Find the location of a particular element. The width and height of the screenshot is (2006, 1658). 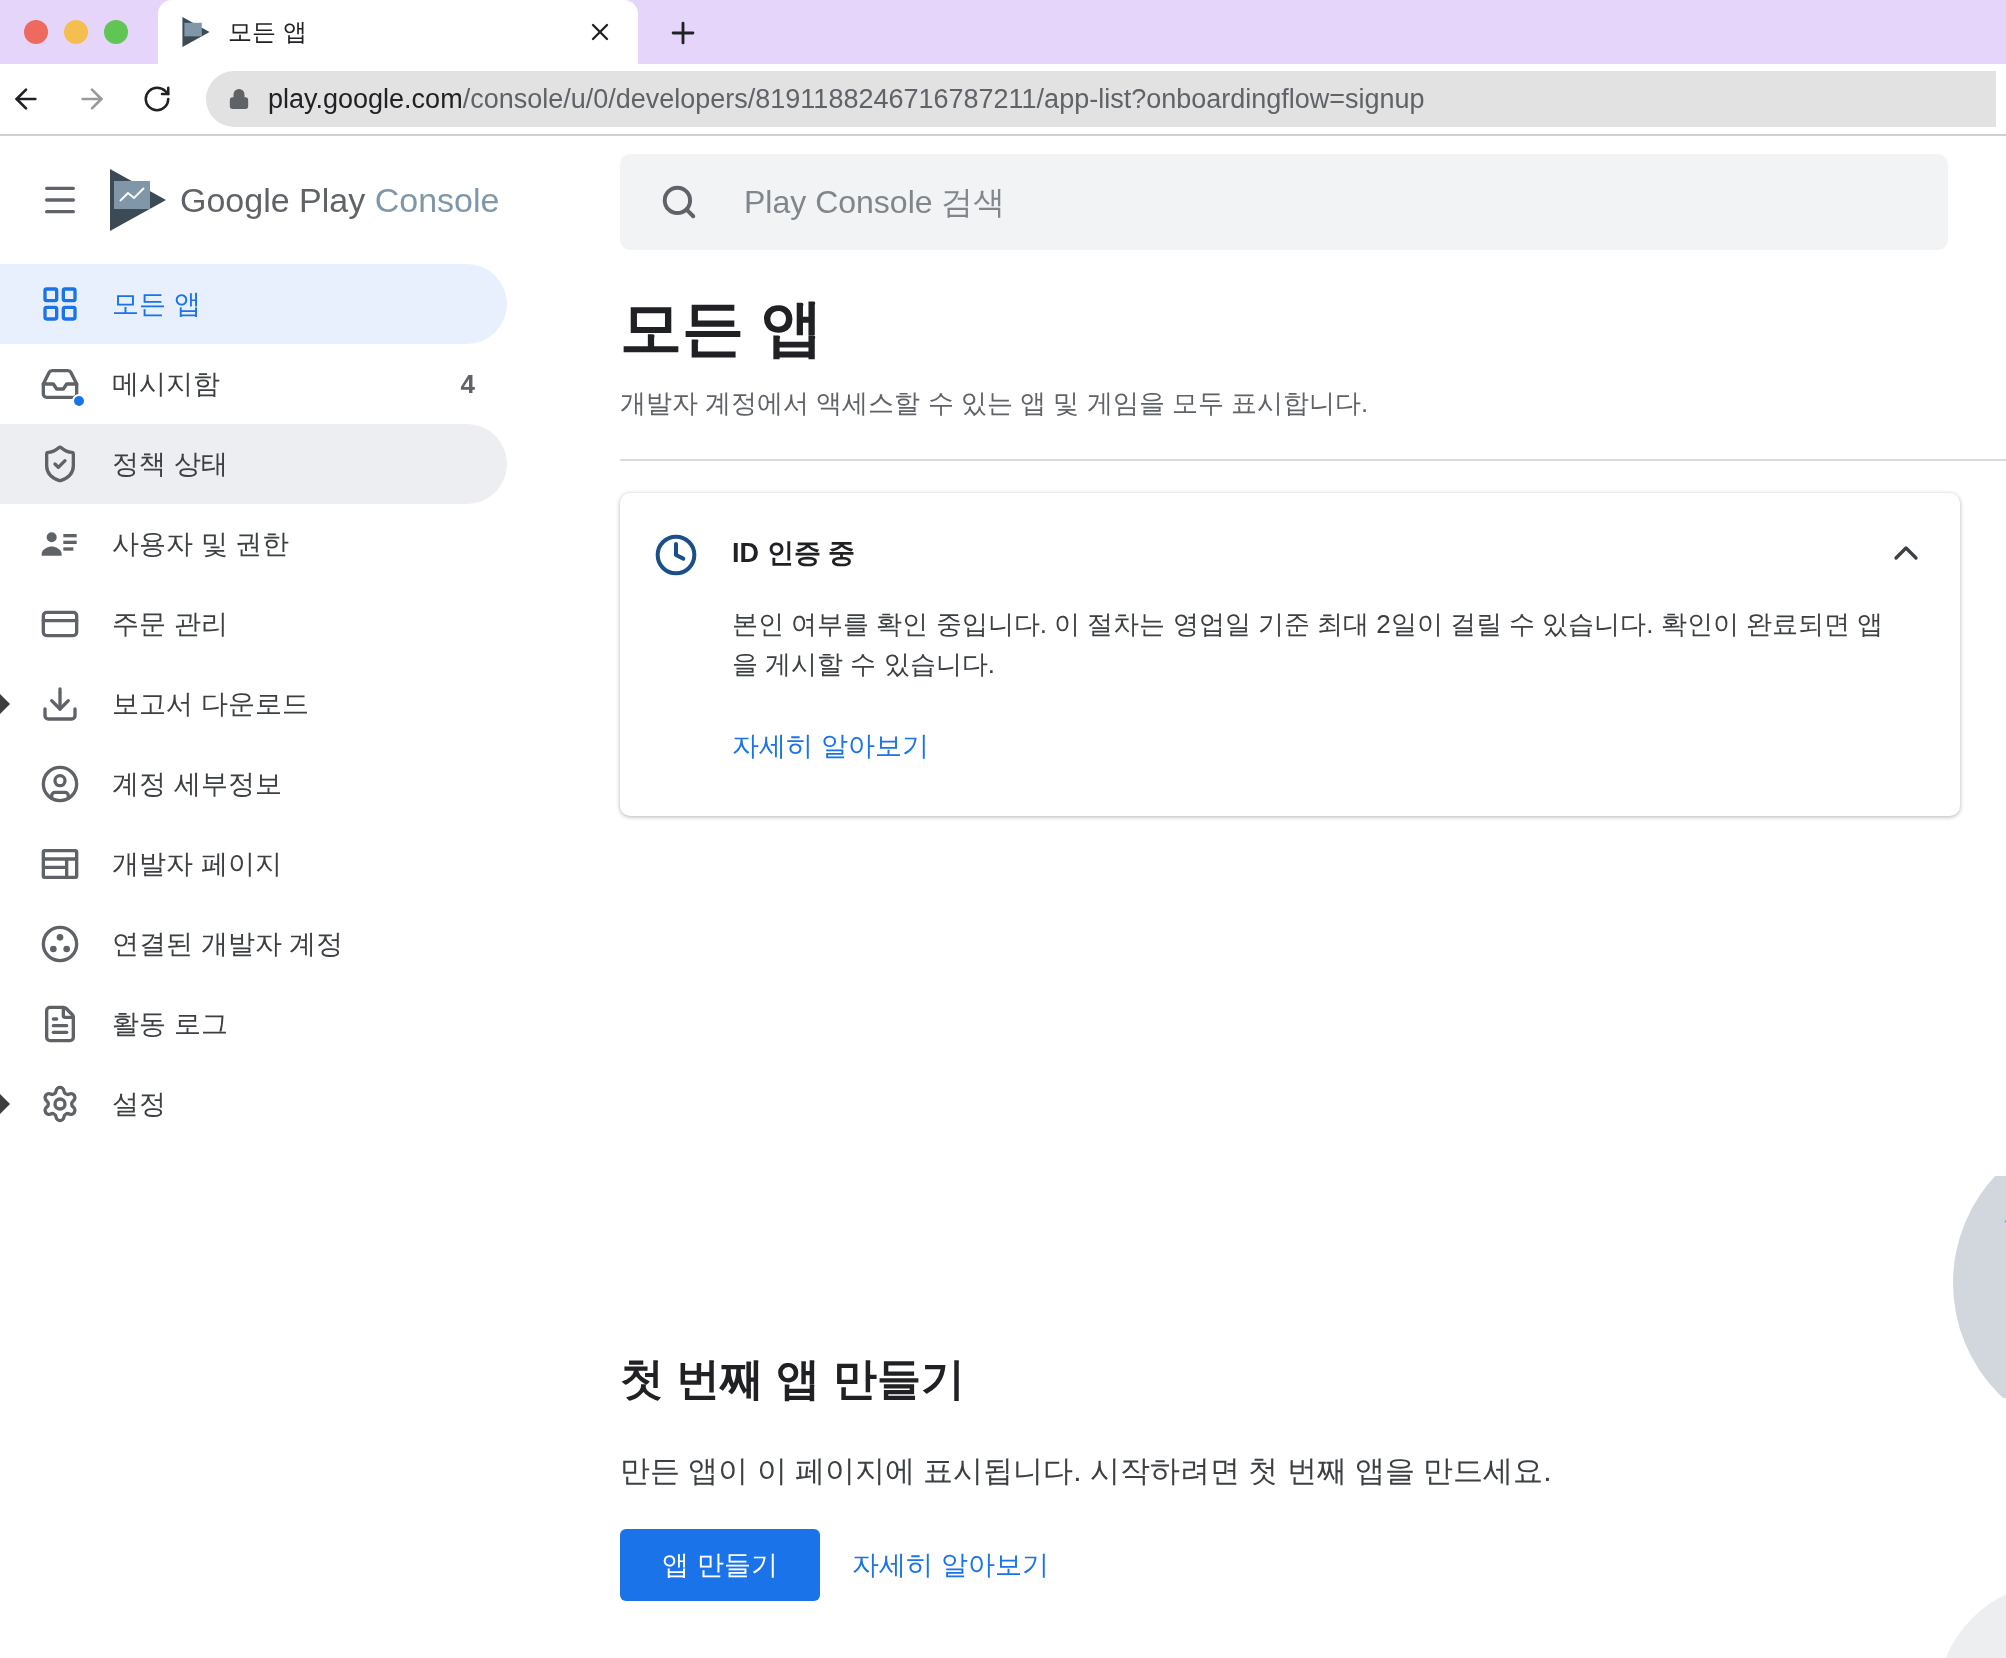

sidebar-item: 계정 세부정보 is located at coordinates (253, 784).